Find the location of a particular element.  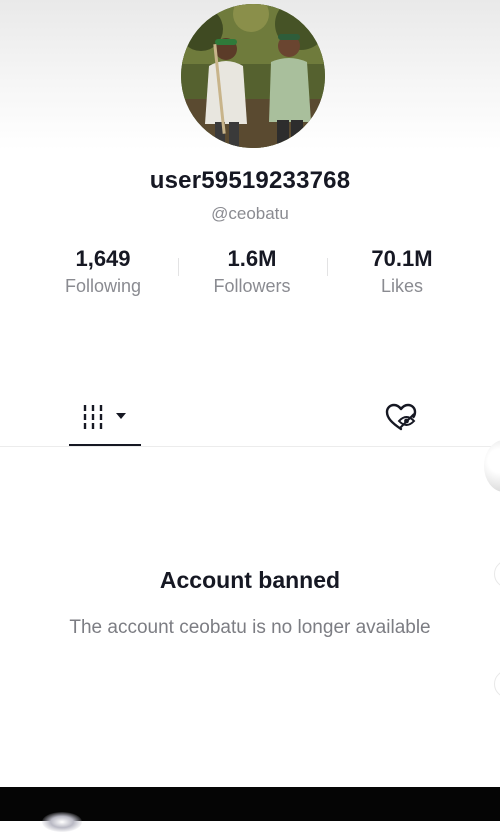

tab-videos is located at coordinates (105, 423).